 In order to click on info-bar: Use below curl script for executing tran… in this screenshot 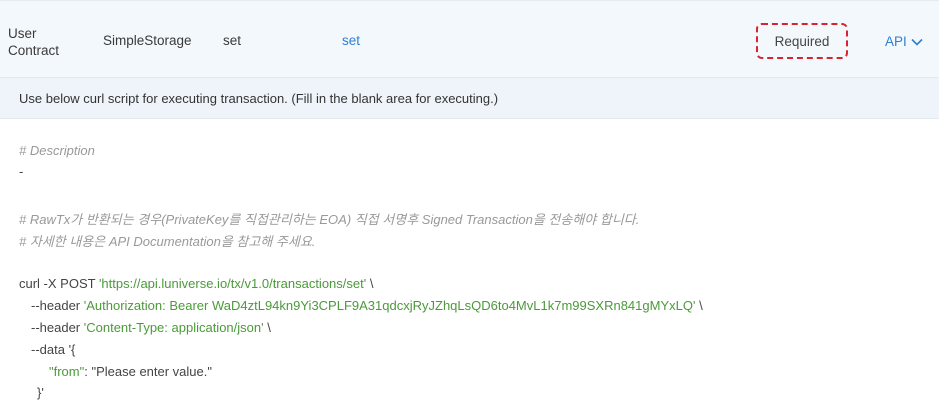, I will do `click(469, 98)`.